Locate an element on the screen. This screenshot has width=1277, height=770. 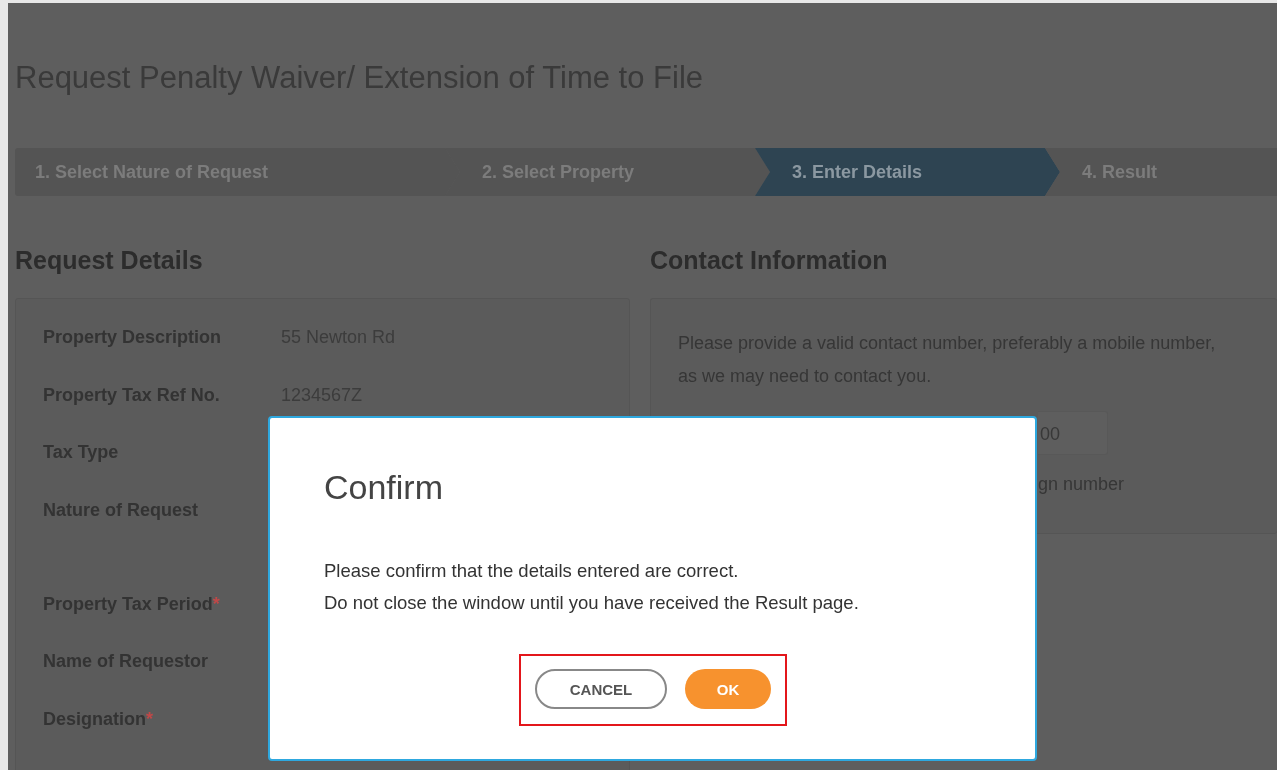
cancel-button: CANCEL is located at coordinates (601, 689).